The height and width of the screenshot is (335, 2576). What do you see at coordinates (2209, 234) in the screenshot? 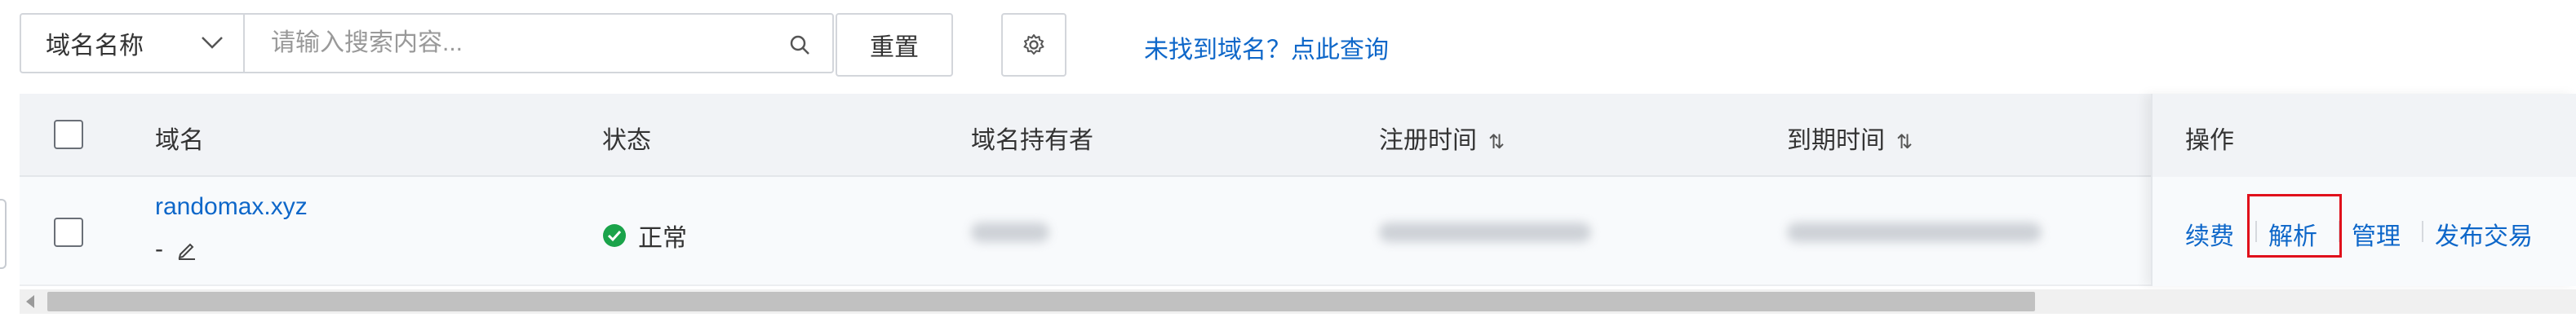
I see `renew-link: 续费` at bounding box center [2209, 234].